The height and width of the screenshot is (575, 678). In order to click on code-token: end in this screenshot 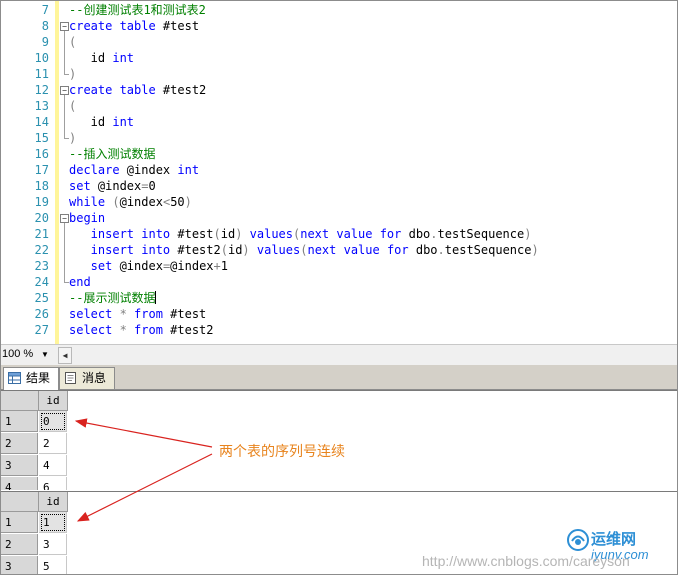, I will do `click(80, 282)`.